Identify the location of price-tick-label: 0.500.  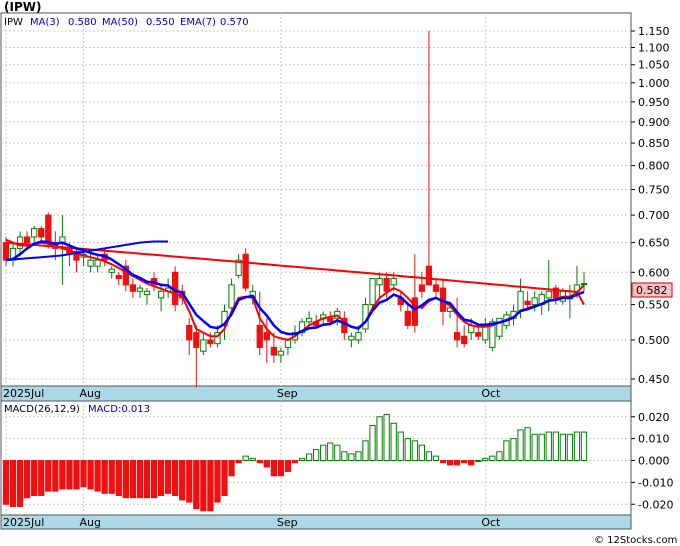
(654, 340).